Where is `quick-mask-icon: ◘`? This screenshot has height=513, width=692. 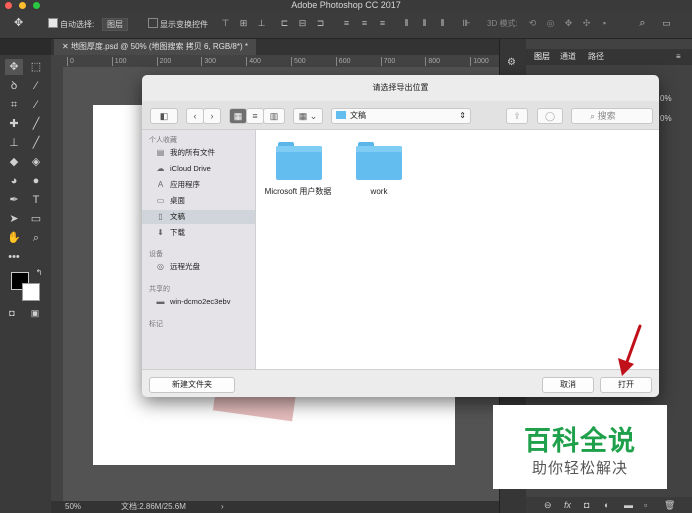 quick-mask-icon: ◘ is located at coordinates (12, 313).